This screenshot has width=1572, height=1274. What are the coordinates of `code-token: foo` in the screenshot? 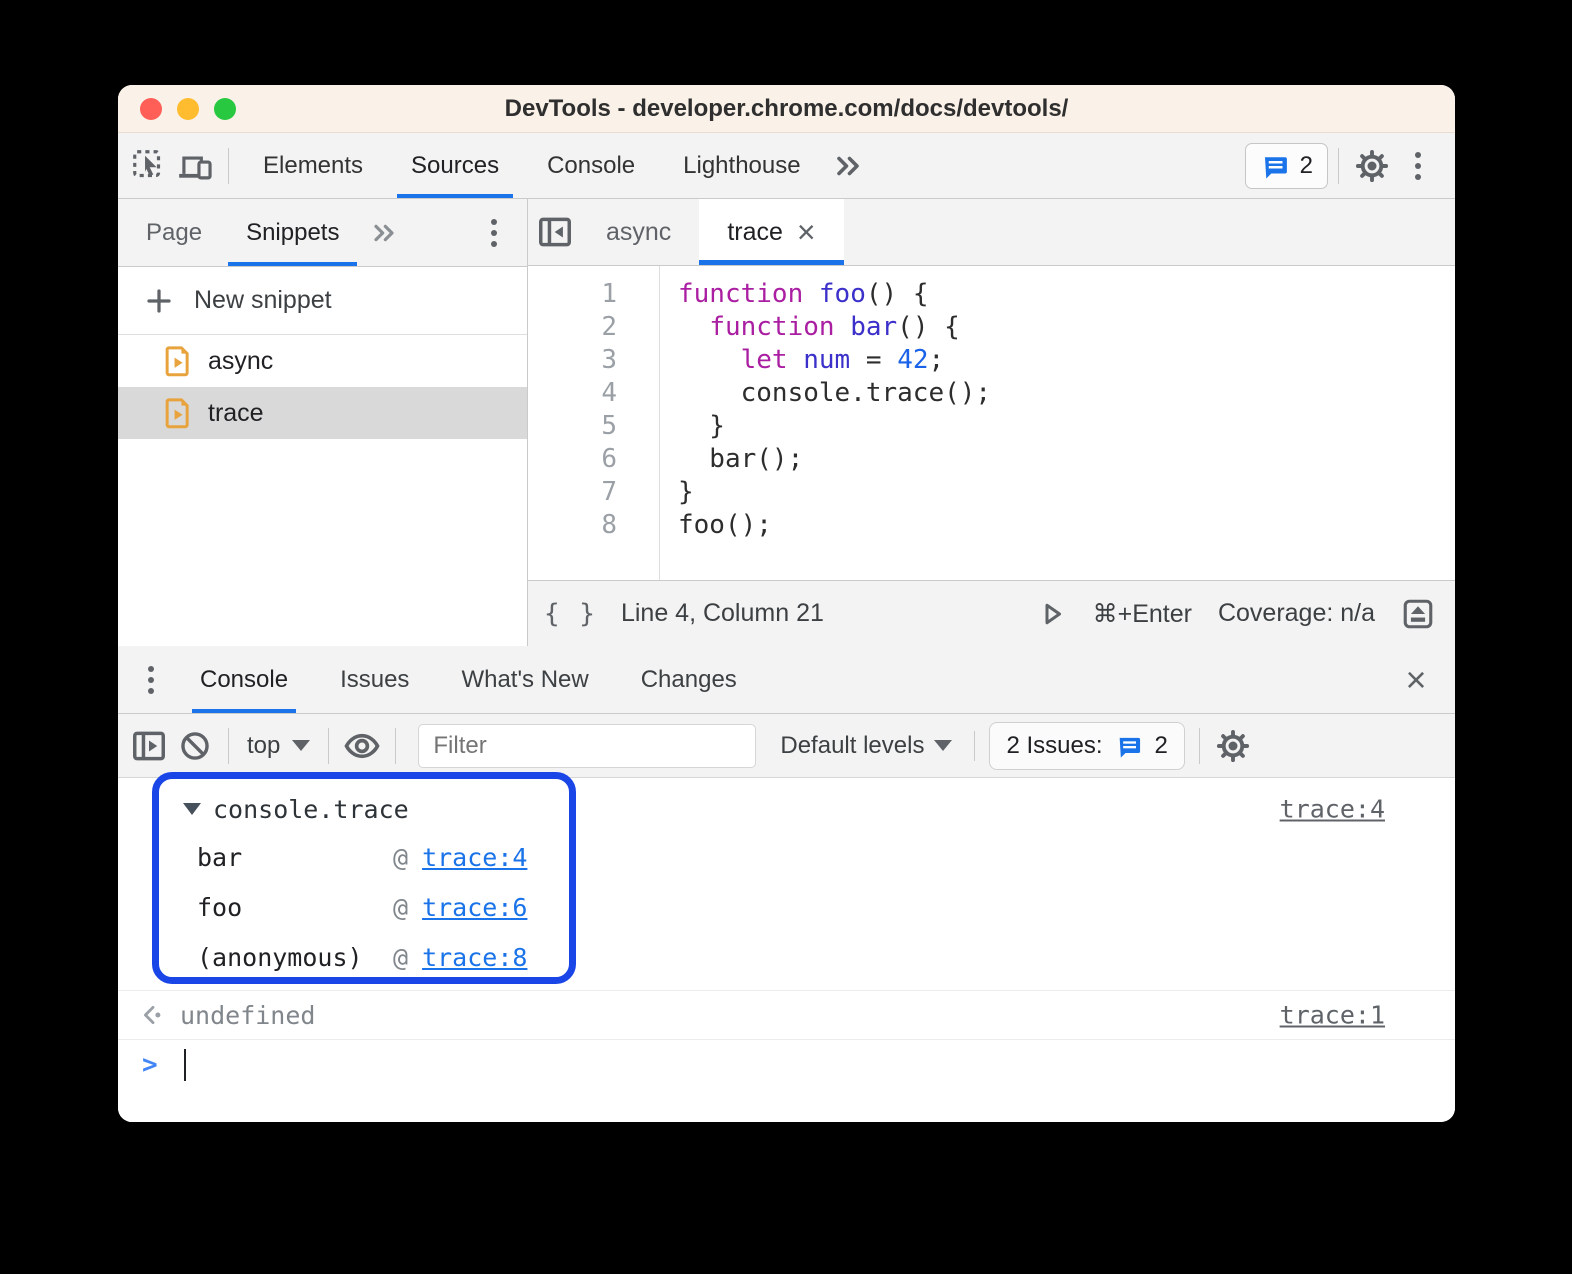 It's located at (842, 294).